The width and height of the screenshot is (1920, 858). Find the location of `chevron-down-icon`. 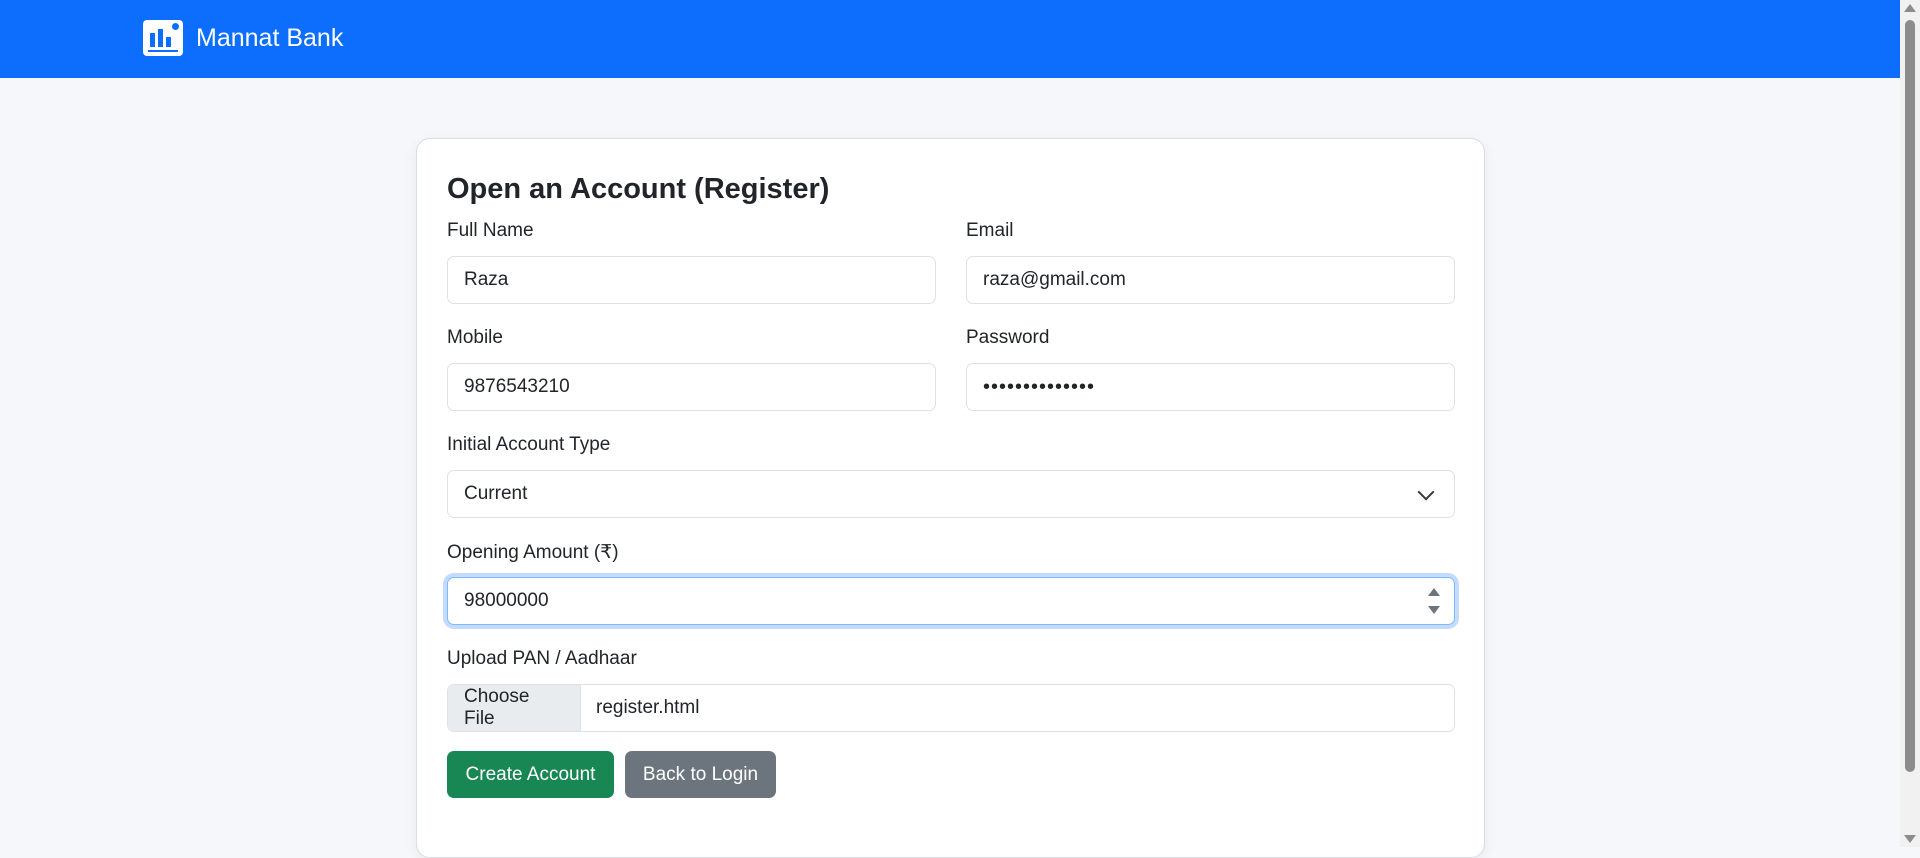

chevron-down-icon is located at coordinates (1426, 492).